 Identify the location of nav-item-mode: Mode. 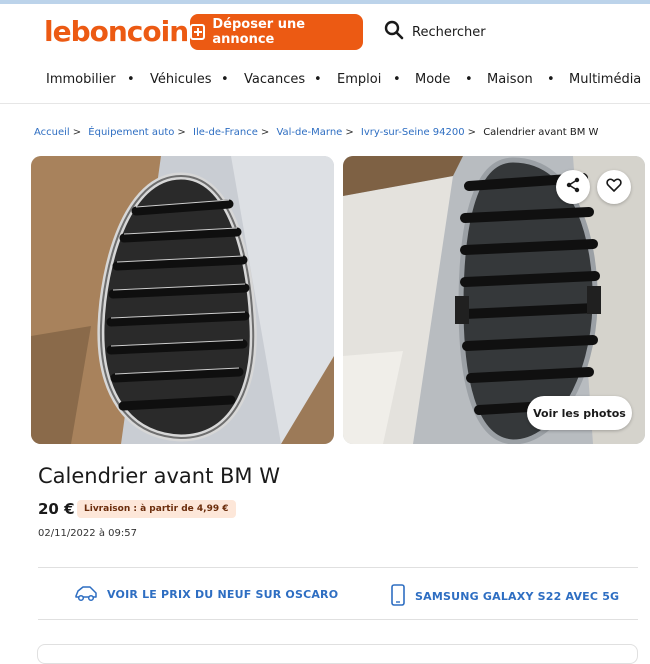
(432, 79).